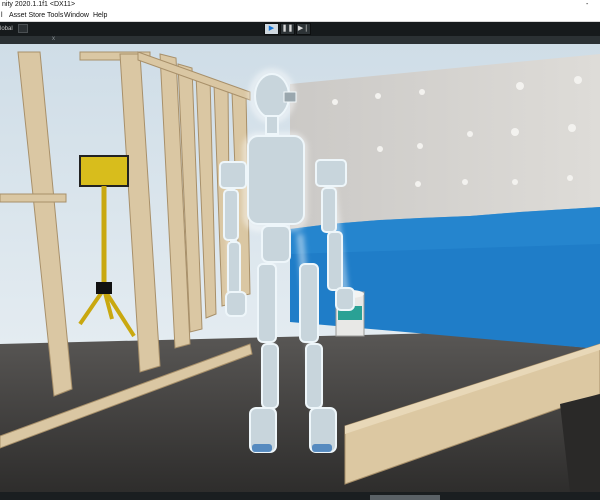 Image resolution: width=600 pixels, height=500 pixels. What do you see at coordinates (23, 28) in the screenshot?
I see `toolbar-grid-icon` at bounding box center [23, 28].